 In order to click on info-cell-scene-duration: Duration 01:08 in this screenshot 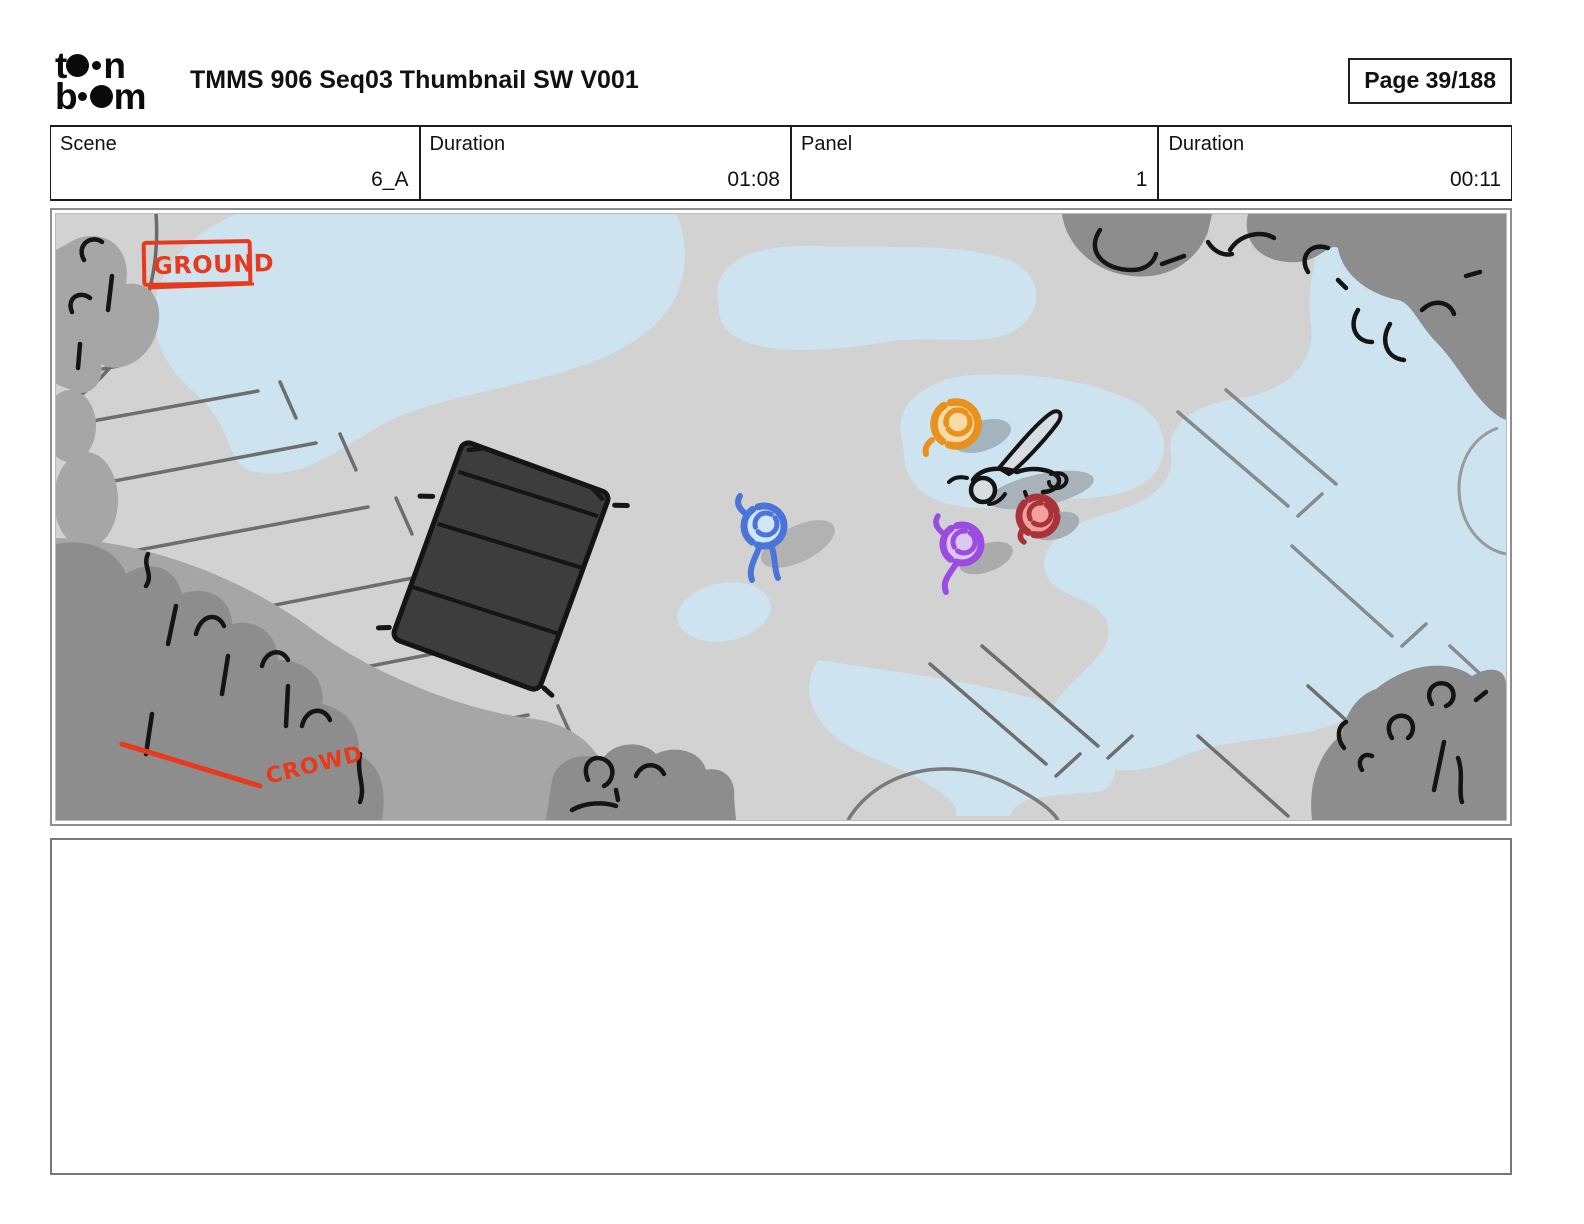, I will do `click(606, 163)`.